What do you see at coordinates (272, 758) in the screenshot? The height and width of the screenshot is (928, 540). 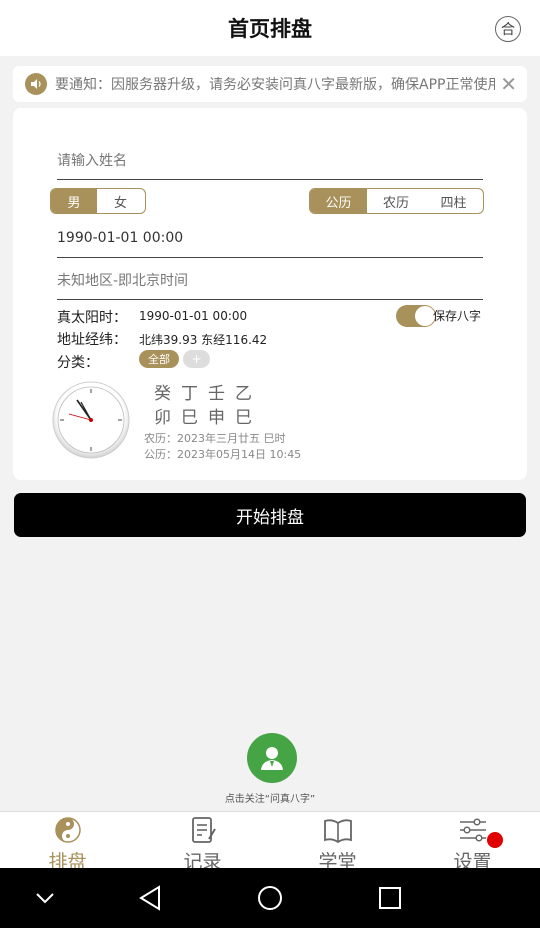 I see `follow-icon` at bounding box center [272, 758].